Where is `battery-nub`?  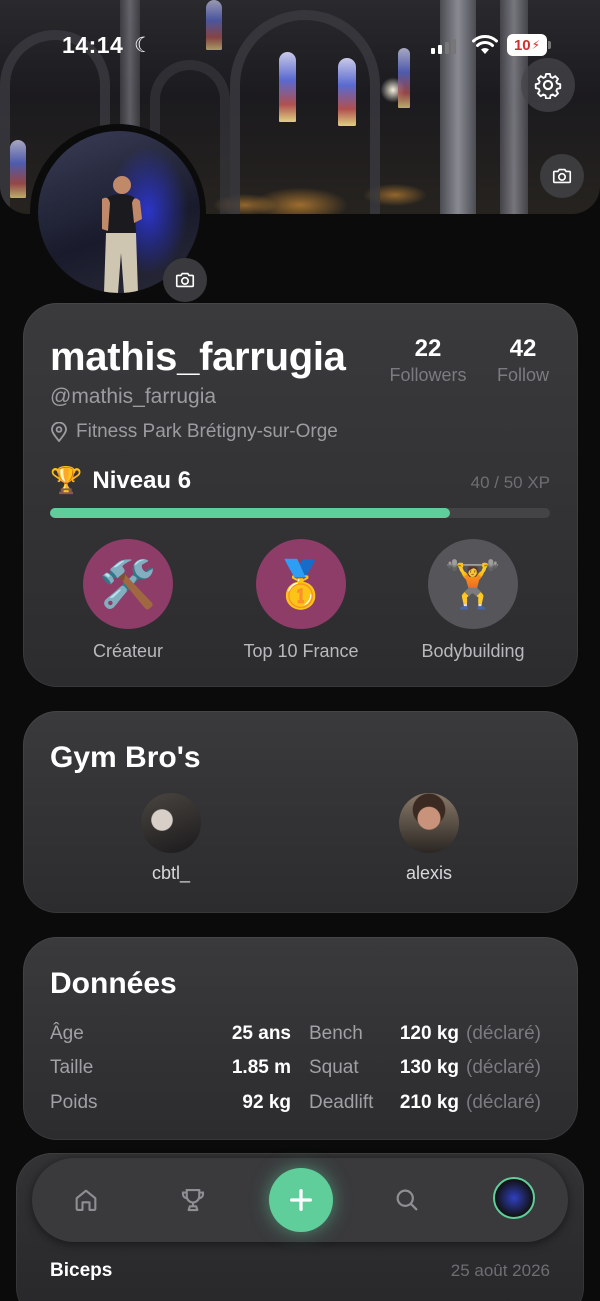
battery-nub is located at coordinates (549, 45).